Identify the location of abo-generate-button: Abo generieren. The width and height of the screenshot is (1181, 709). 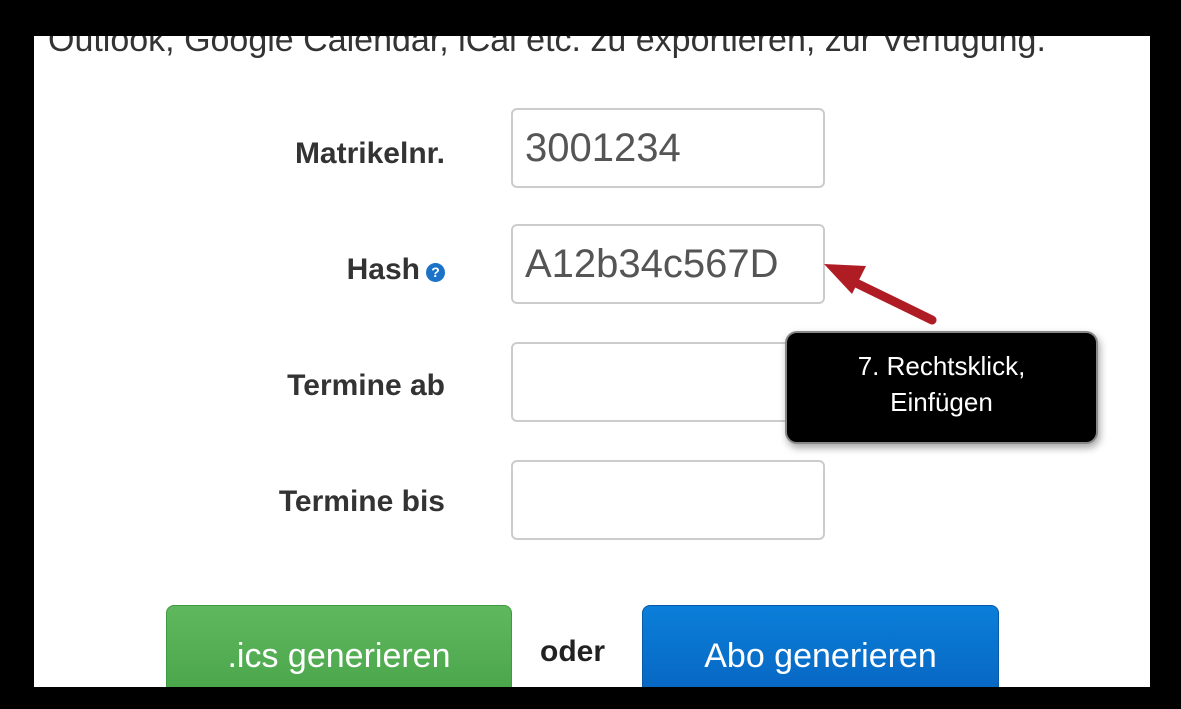
(820, 646).